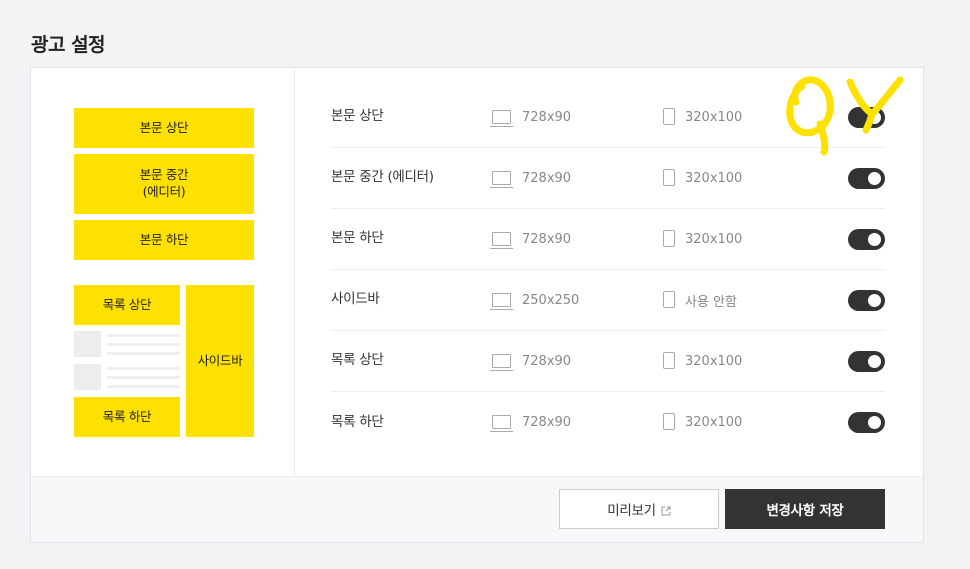 This screenshot has width=970, height=569. I want to click on slot-label: 목록 상단, so click(357, 360).